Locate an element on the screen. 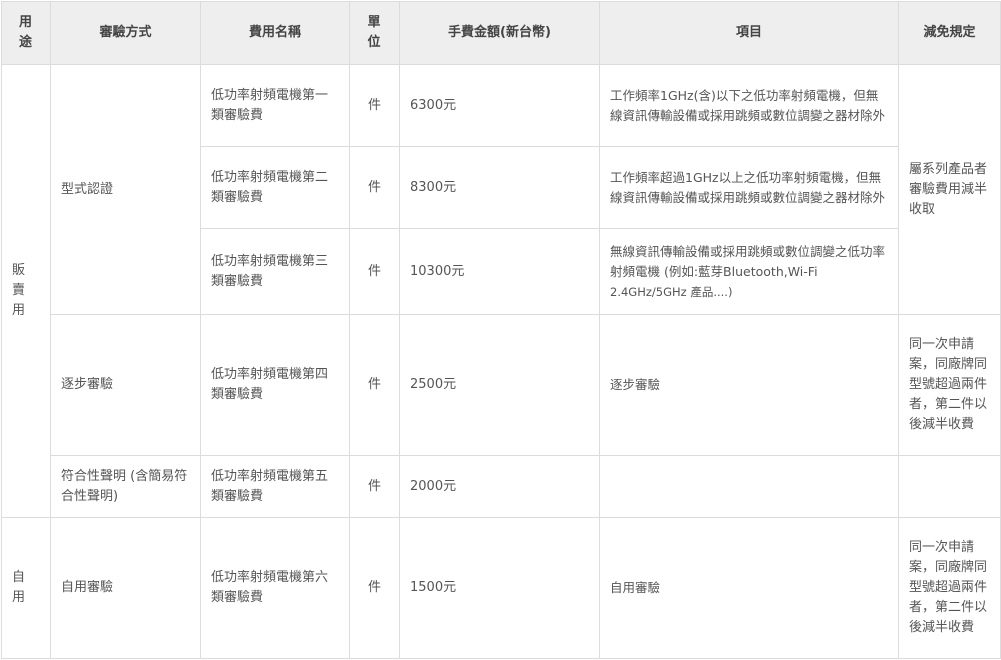 The image size is (1001, 660). method-stepwise: 逐步審驗 is located at coordinates (125, 385).